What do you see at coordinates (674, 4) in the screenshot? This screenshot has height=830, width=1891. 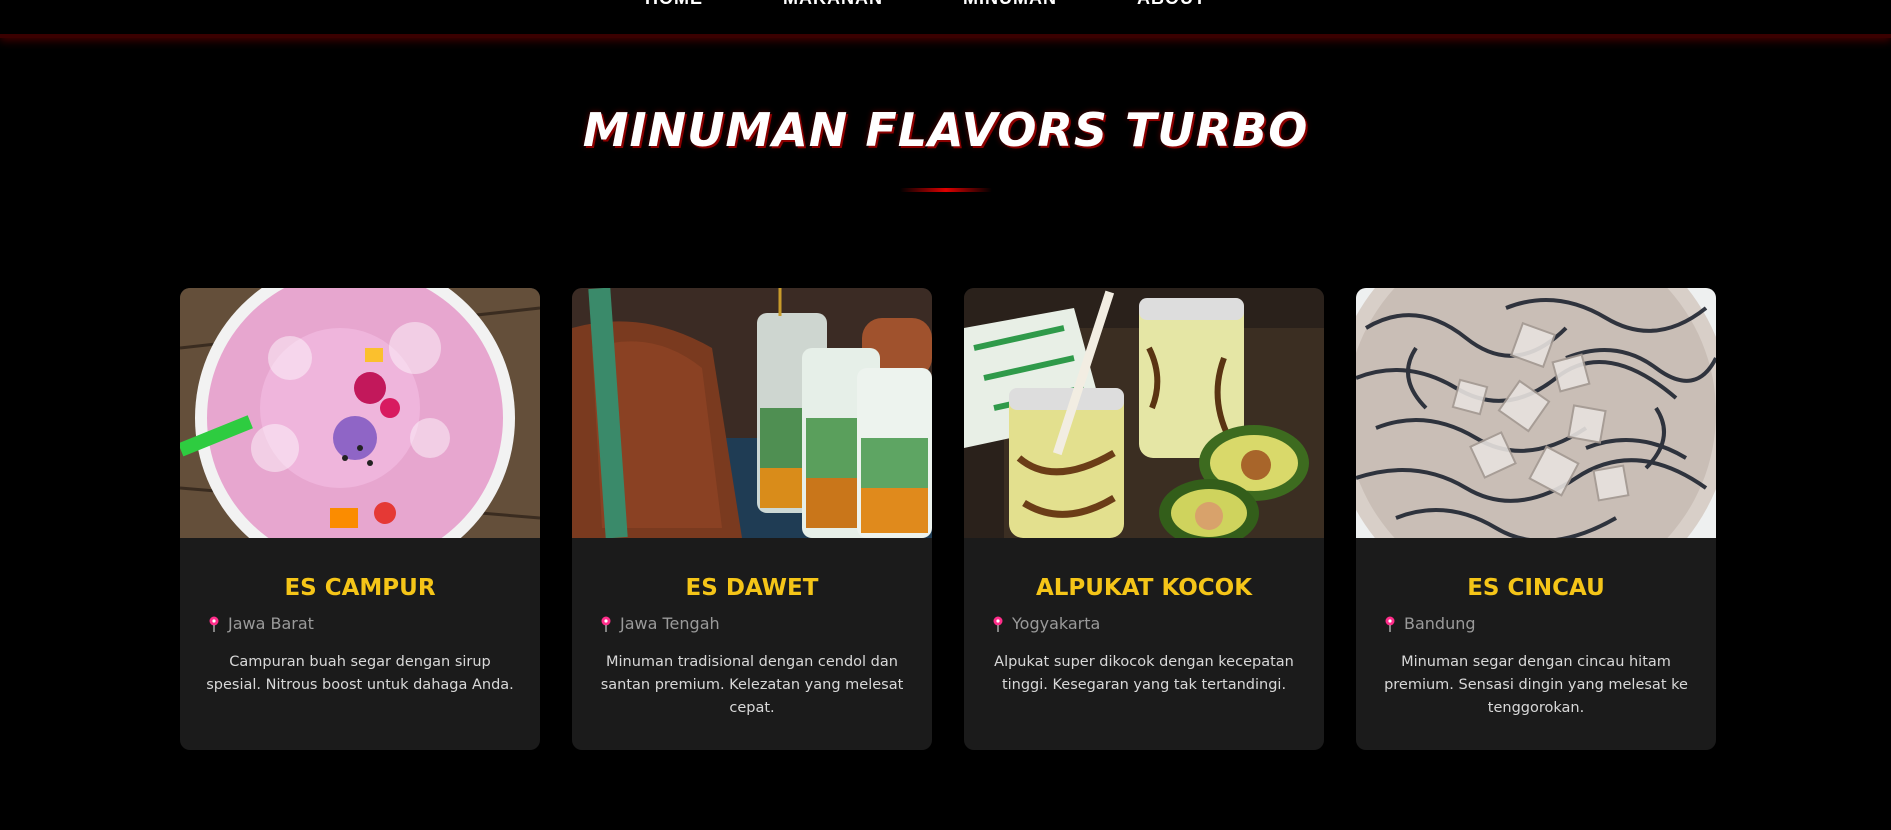 I see `nav-link-home: HOME` at bounding box center [674, 4].